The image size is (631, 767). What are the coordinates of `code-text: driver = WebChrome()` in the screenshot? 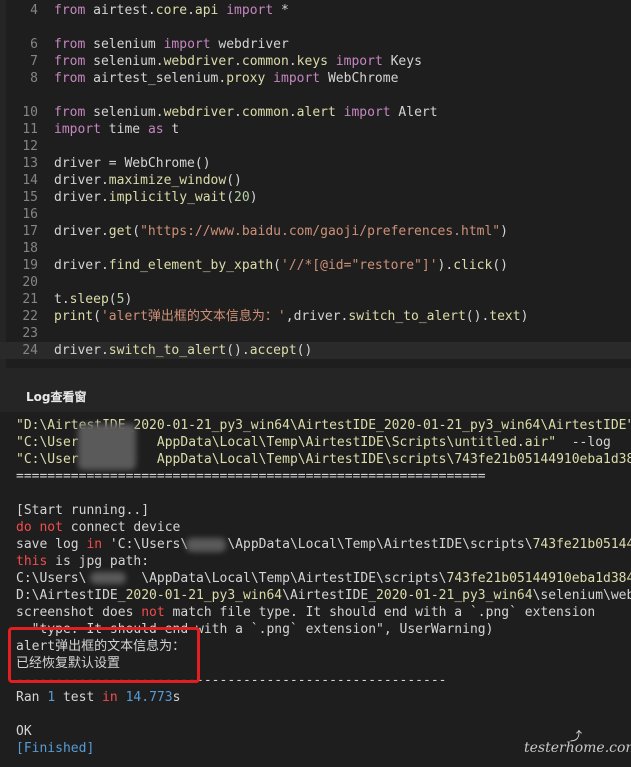 It's located at (132, 163).